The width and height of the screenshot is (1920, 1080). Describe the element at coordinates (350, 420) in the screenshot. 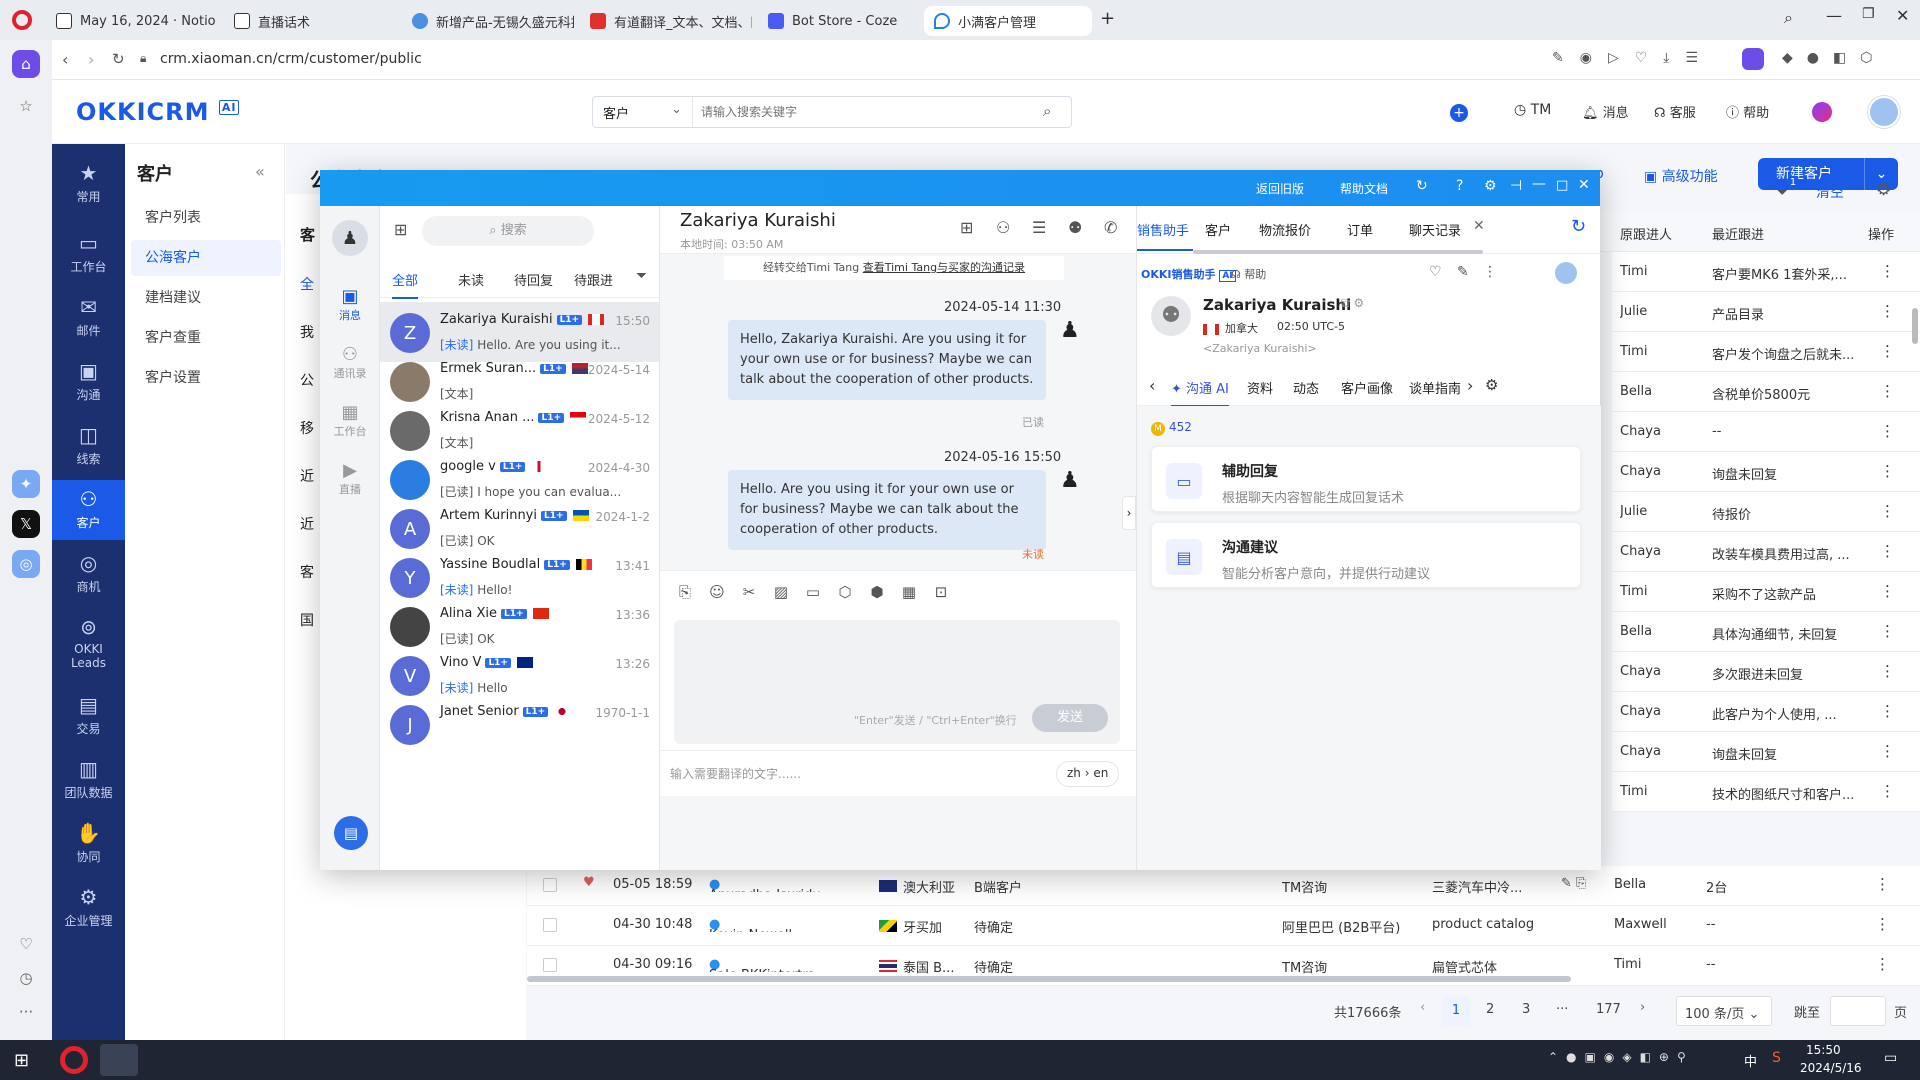

I see `rail-workbench: ▦ 工作台` at that location.